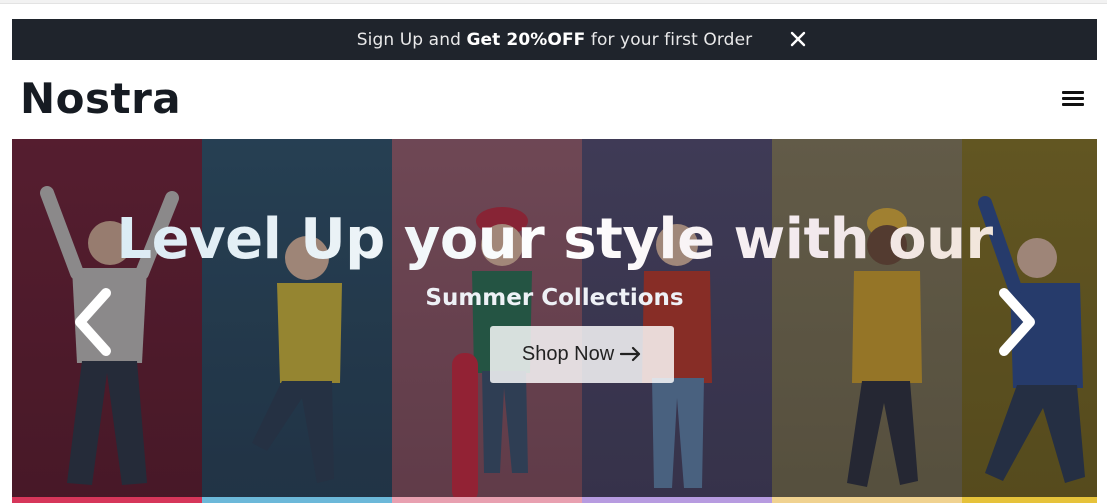 The width and height of the screenshot is (1107, 503). Describe the element at coordinates (1017, 322) in the screenshot. I see `chevron-right-icon` at that location.